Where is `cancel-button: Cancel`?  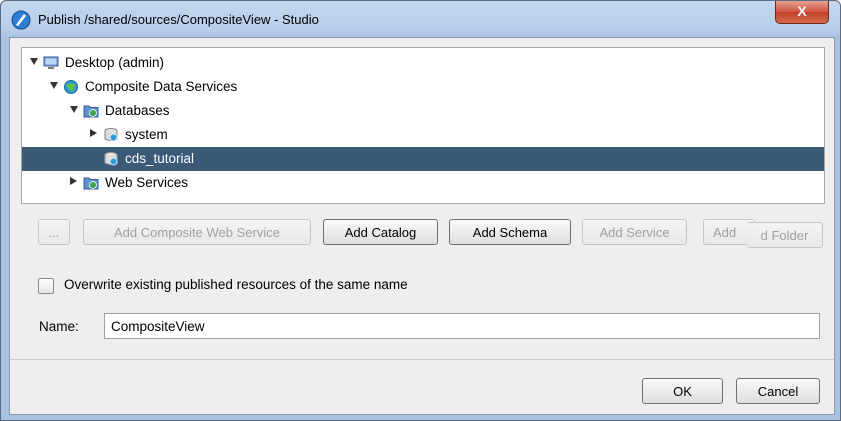 cancel-button: Cancel is located at coordinates (778, 391).